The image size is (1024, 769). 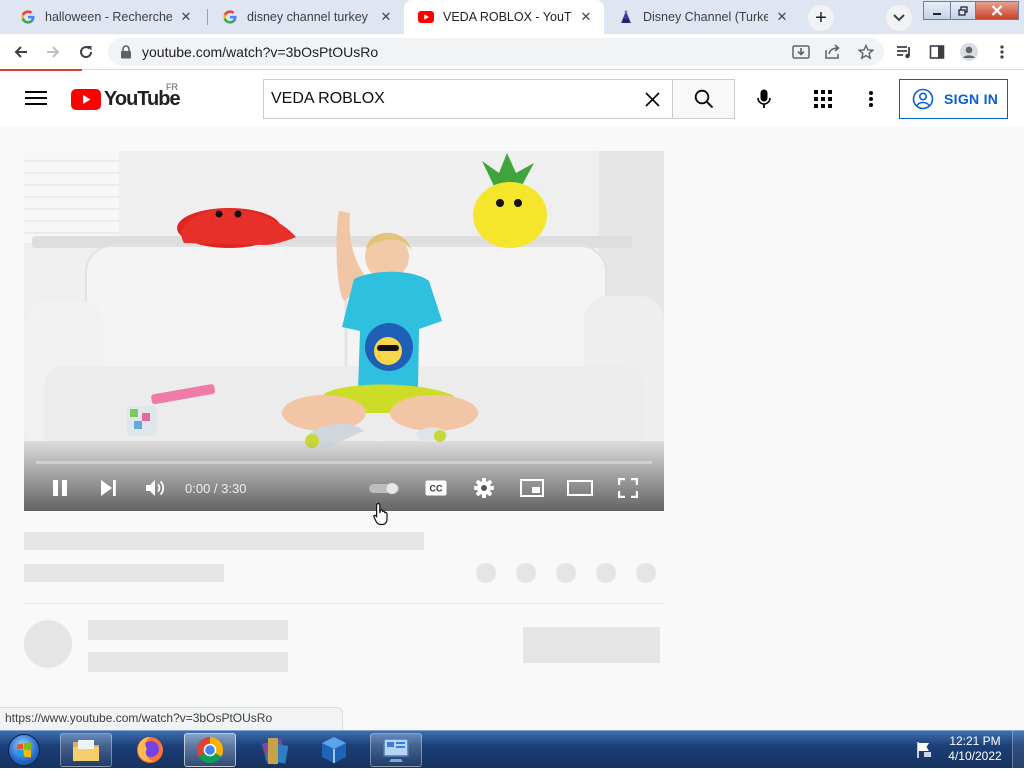 I want to click on new-tab-button: +, so click(x=821, y=18).